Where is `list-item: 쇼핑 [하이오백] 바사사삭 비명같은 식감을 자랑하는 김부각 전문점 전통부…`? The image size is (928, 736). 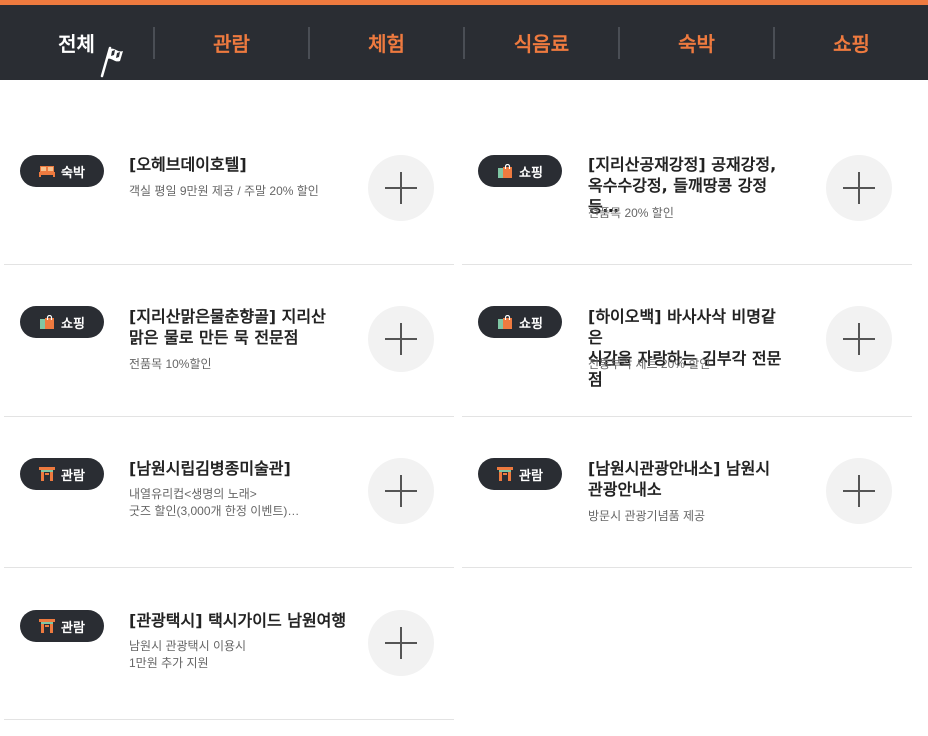
list-item: 쇼핑 [하이오백] 바사사삭 비명같은 식감을 자랑하는 김부각 전문점 전통부… is located at coordinates (687, 341).